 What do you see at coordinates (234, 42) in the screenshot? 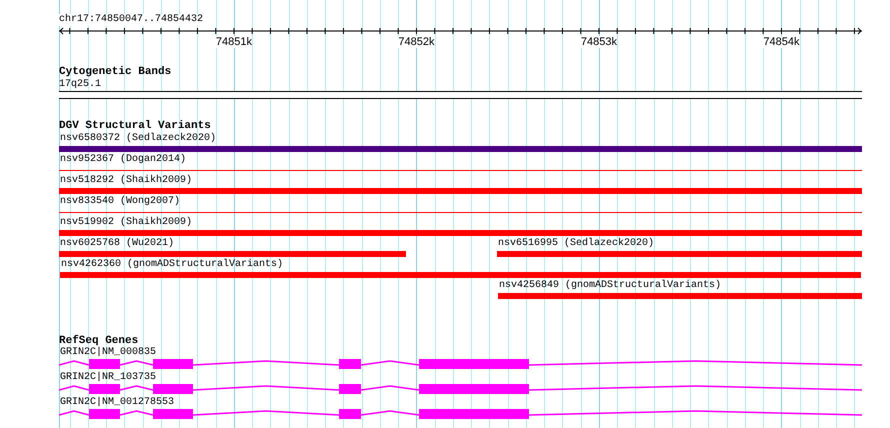
I see `tick-label: 74851k` at bounding box center [234, 42].